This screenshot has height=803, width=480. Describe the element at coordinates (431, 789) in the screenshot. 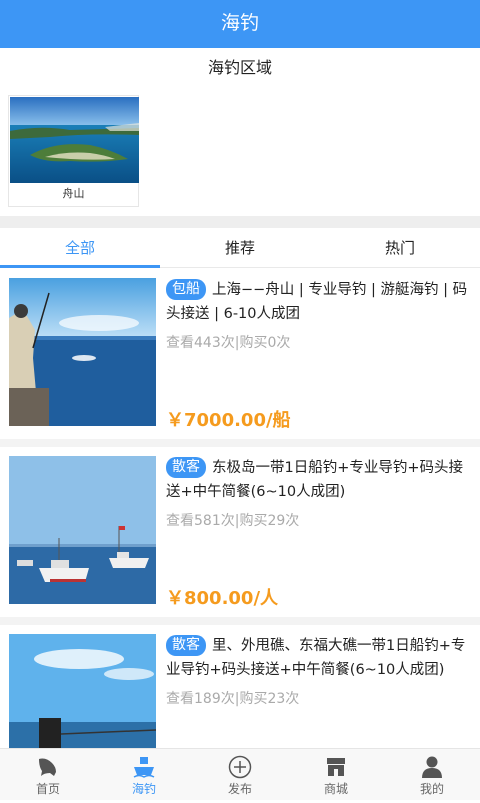

I see `tabbar-label: 我的` at that location.